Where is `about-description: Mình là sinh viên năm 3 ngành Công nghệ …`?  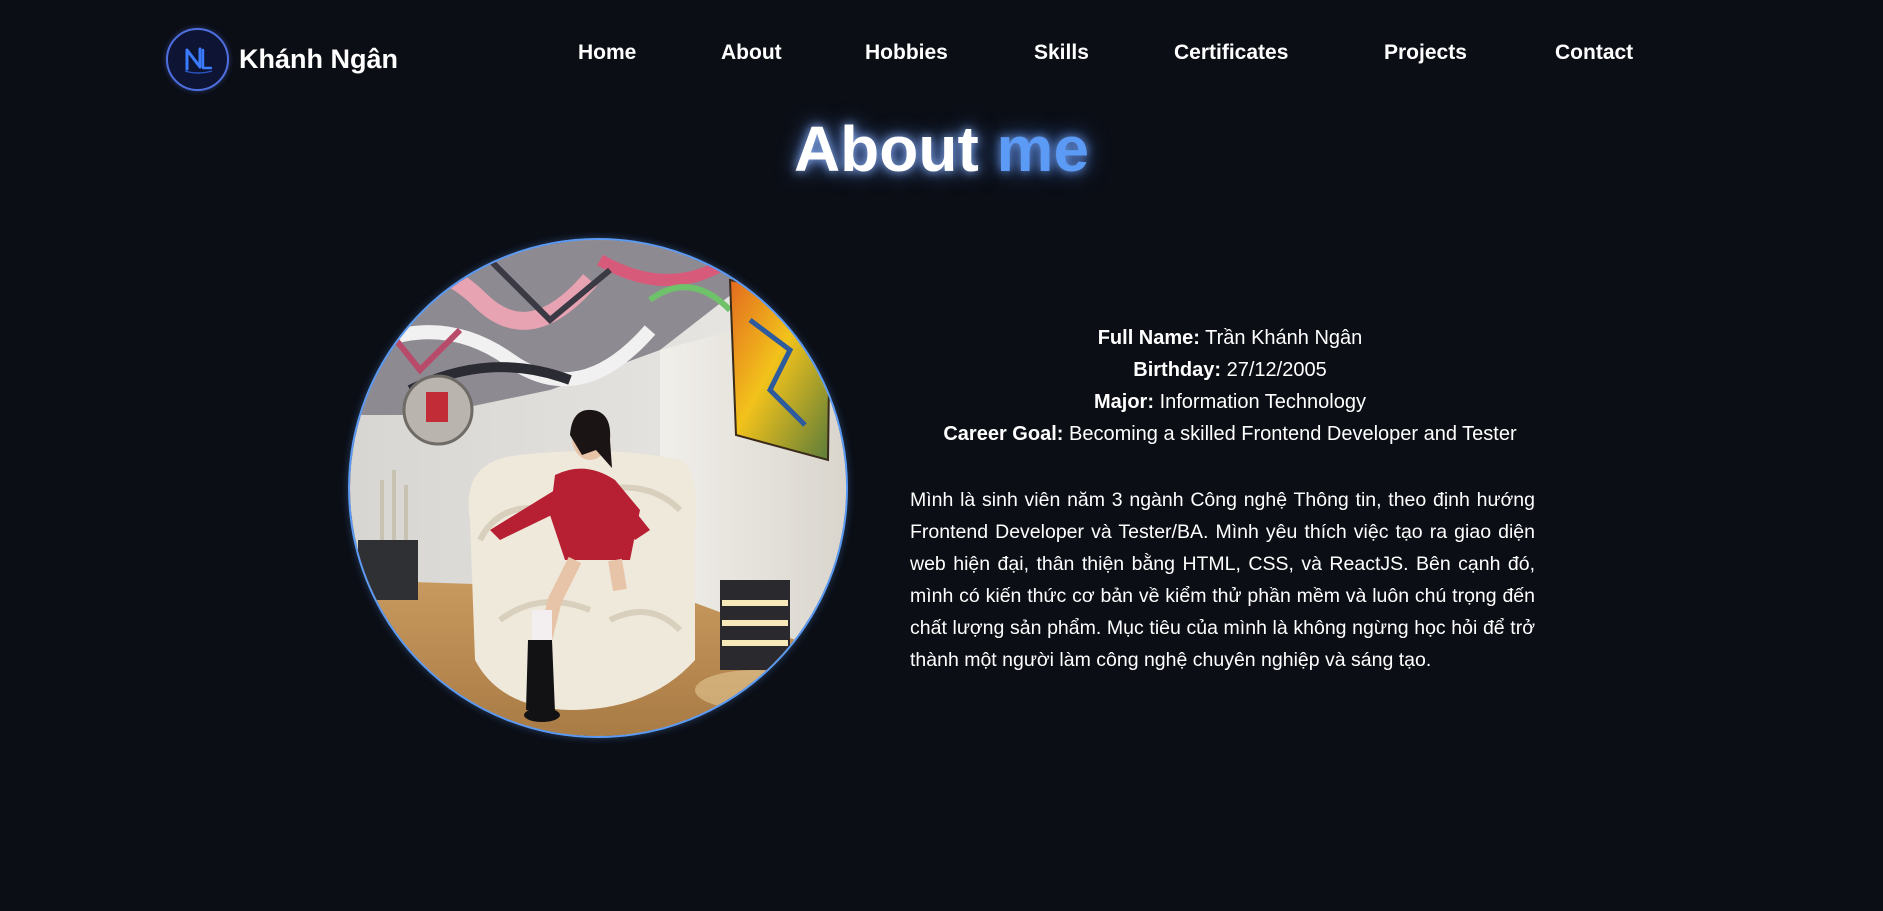
about-description: Mình là sinh viên năm 3 ngành Công nghệ … is located at coordinates (1222, 580).